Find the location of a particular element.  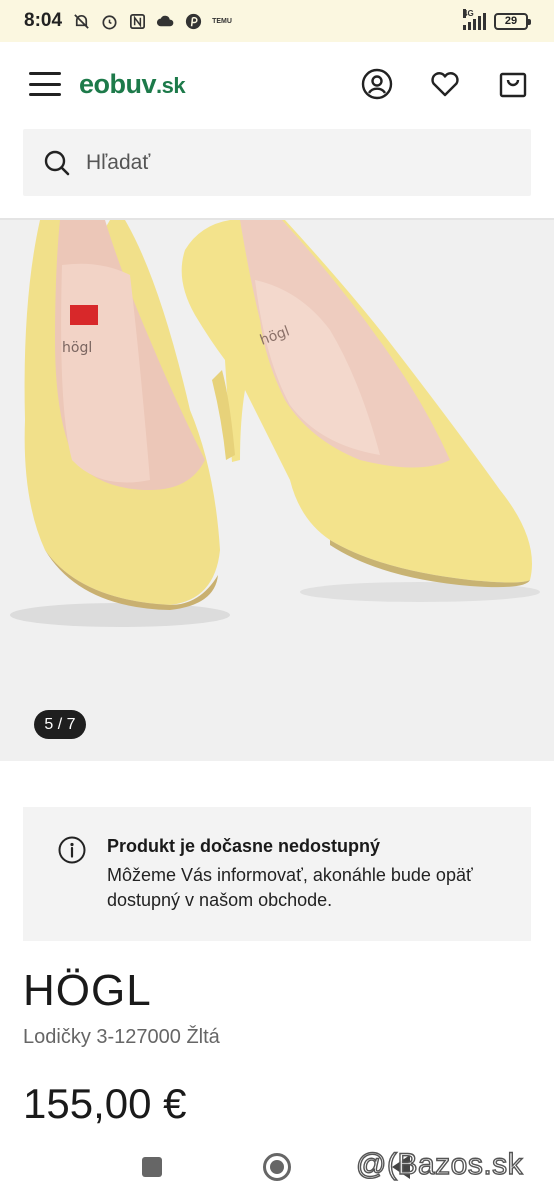

pinterest-icon is located at coordinates (193, 21).